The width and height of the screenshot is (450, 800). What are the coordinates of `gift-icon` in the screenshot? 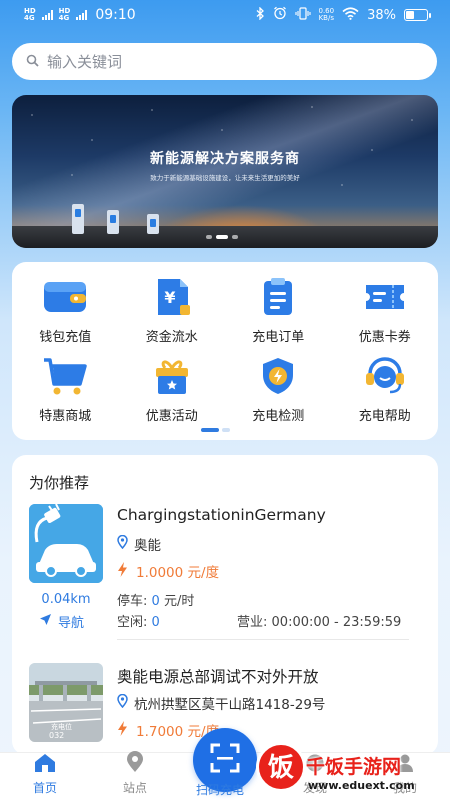 It's located at (172, 376).